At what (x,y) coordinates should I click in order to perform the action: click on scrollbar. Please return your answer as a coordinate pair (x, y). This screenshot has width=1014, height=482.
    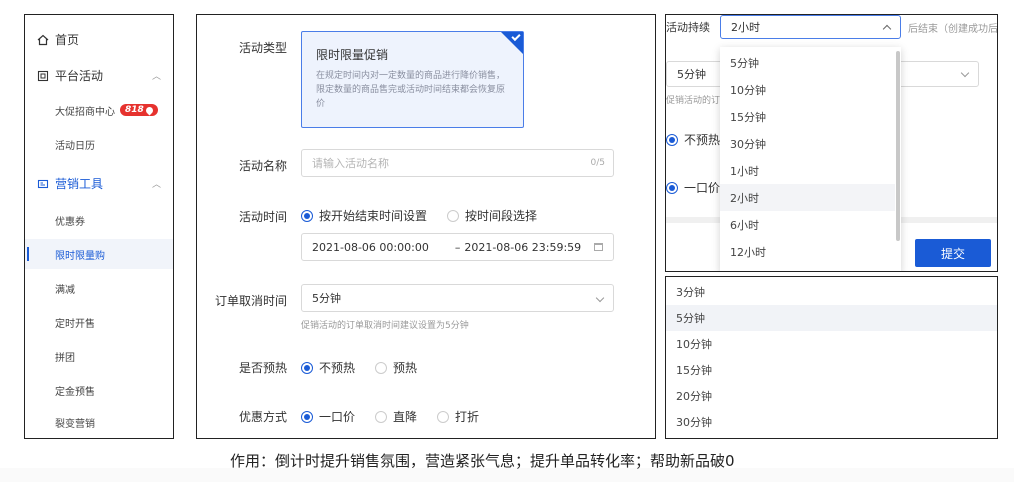
    Looking at the image, I should click on (898, 146).